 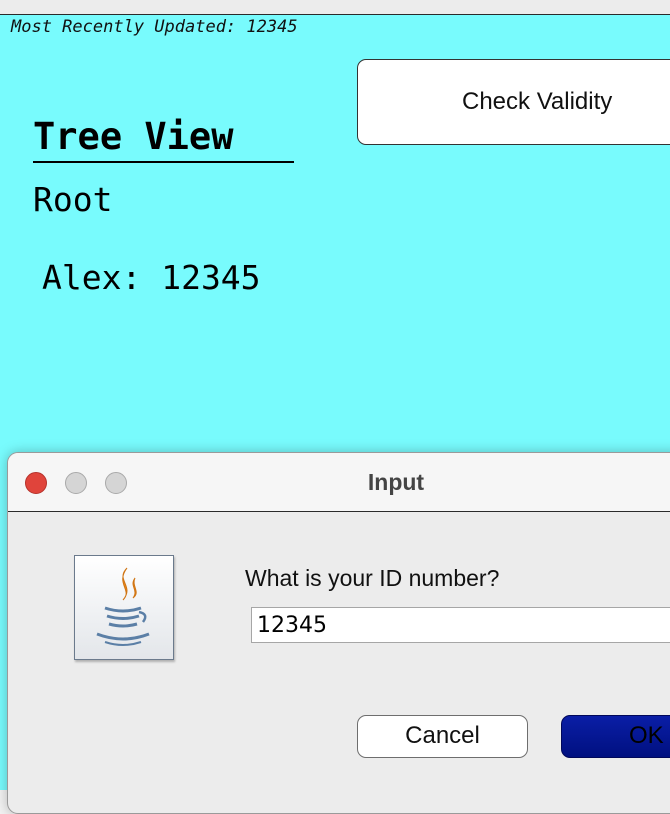 I want to click on dialog-titlebar: Input, so click(x=339, y=482).